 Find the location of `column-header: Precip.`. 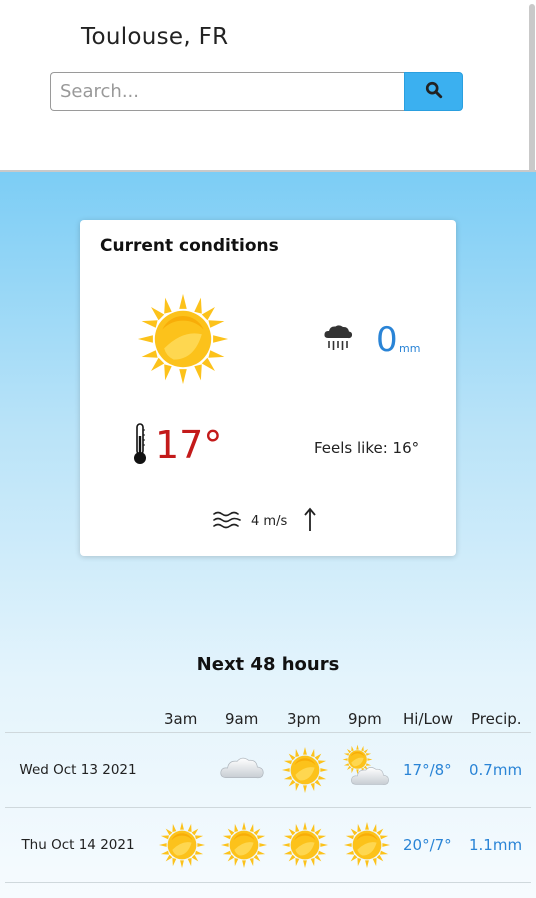

column-header: Precip. is located at coordinates (496, 719).